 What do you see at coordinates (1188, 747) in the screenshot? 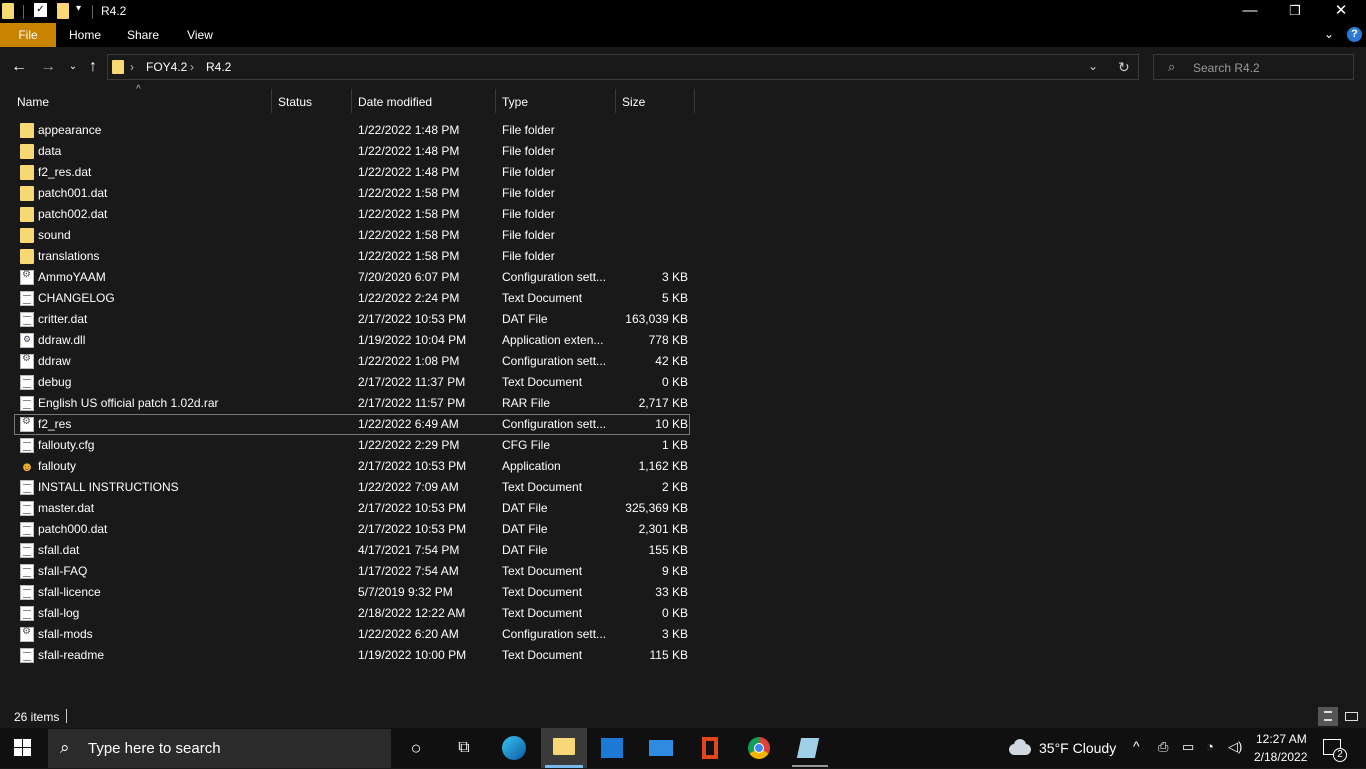
I see `battery-icon: ▭` at bounding box center [1188, 747].